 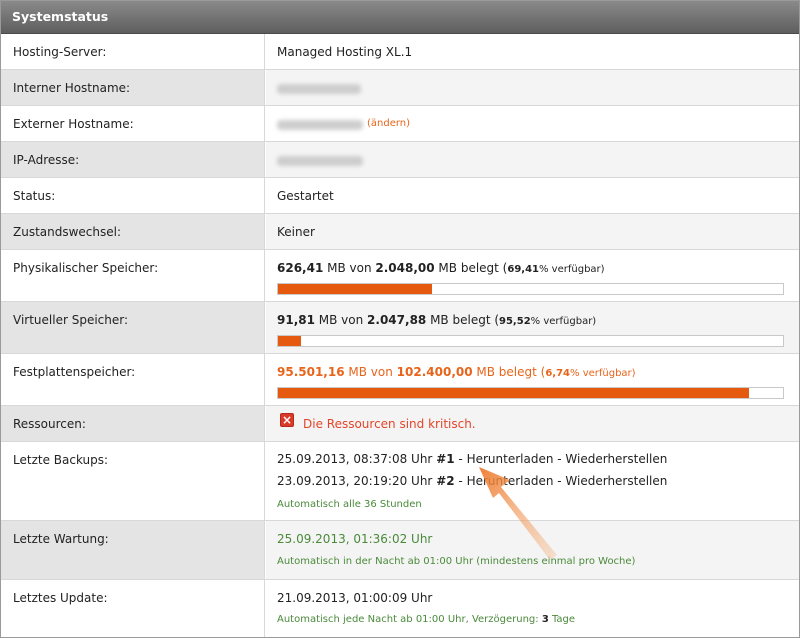 I want to click on intern-hostname-redacted, so click(x=319, y=90).